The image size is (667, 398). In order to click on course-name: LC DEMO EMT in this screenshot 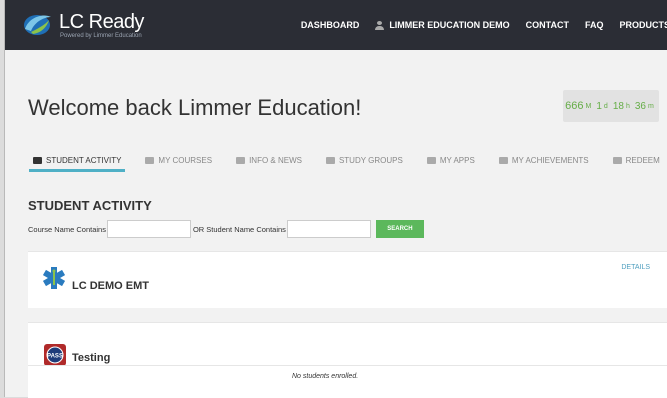, I will do `click(110, 286)`.